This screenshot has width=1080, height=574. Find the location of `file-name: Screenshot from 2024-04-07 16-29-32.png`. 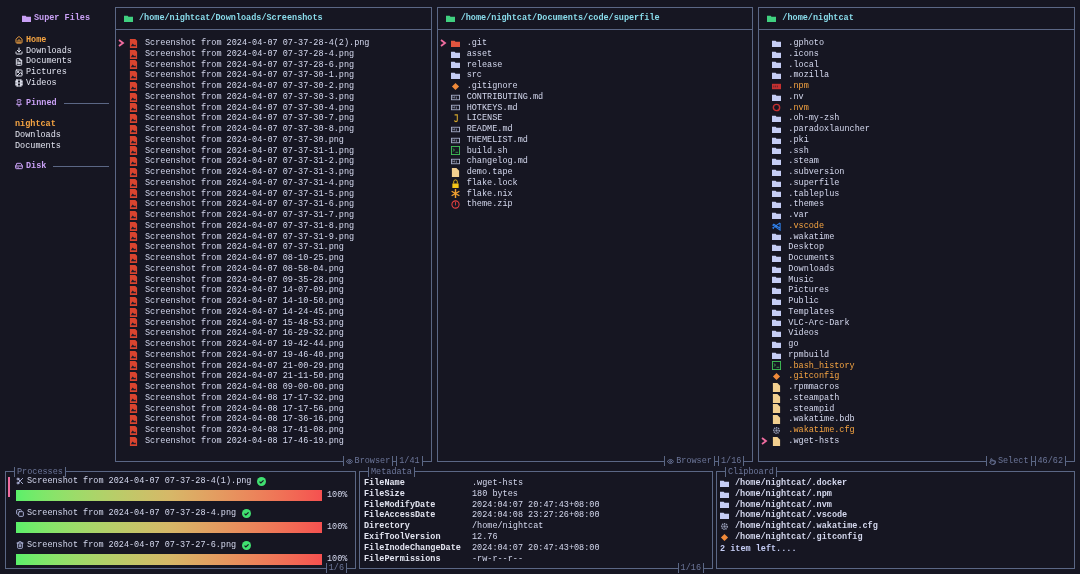

file-name: Screenshot from 2024-04-07 16-29-32.png is located at coordinates (244, 333).